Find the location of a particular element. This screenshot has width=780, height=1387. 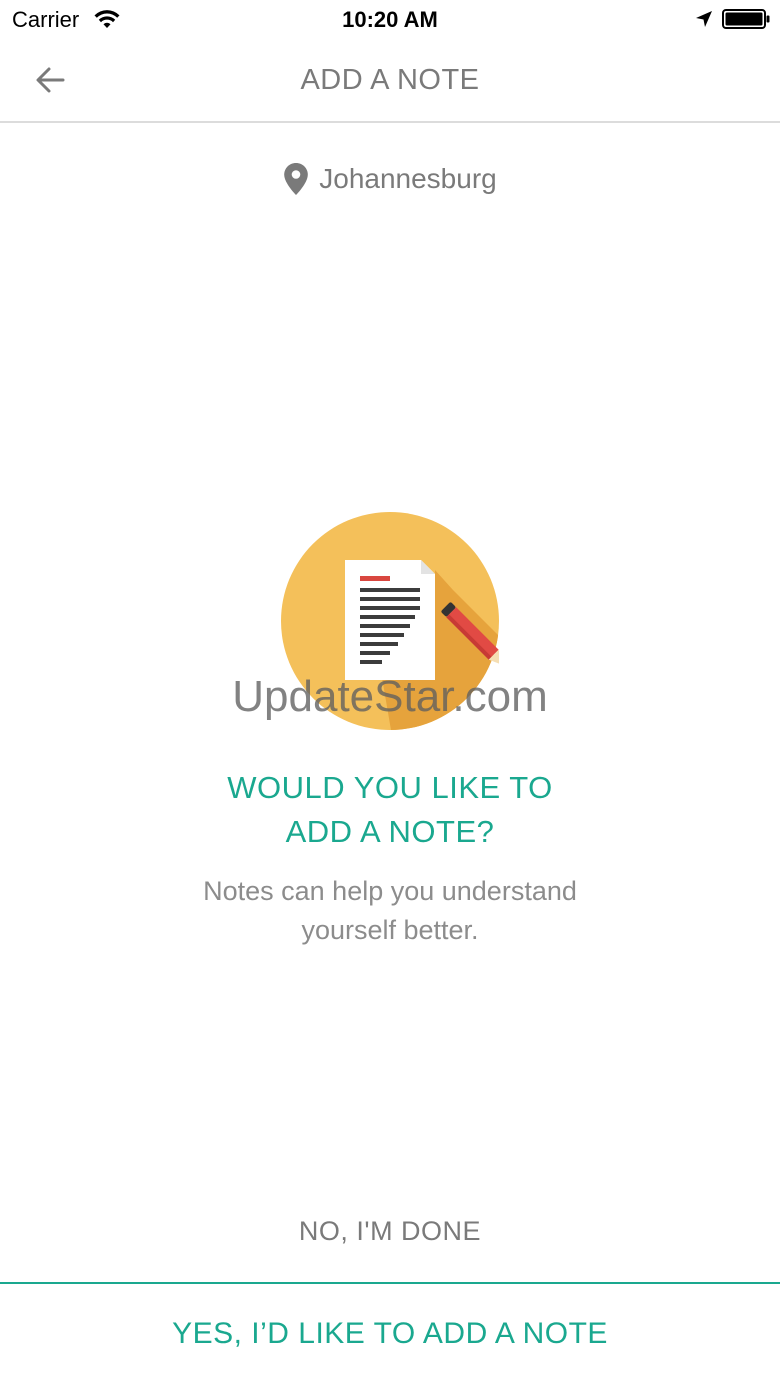

status-time: 10:20 AM is located at coordinates (390, 19).